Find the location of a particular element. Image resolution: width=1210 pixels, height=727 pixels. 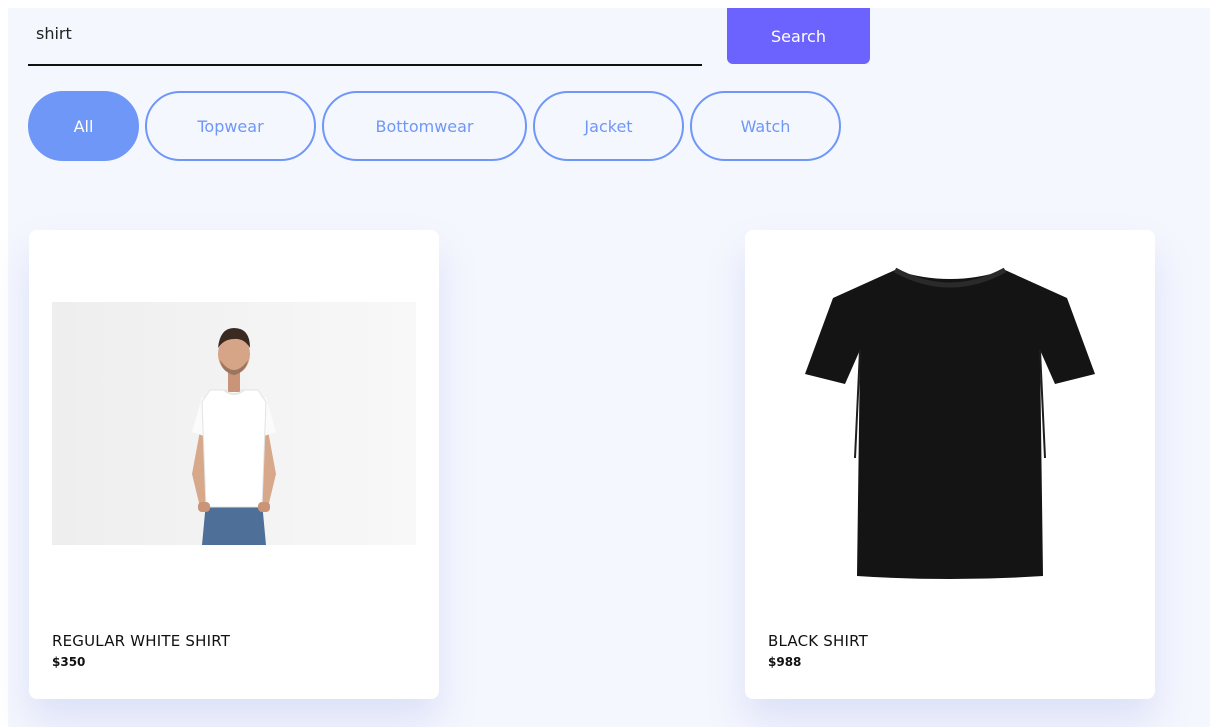

product-name: REGULAR WHITE SHIRT is located at coordinates (141, 641).